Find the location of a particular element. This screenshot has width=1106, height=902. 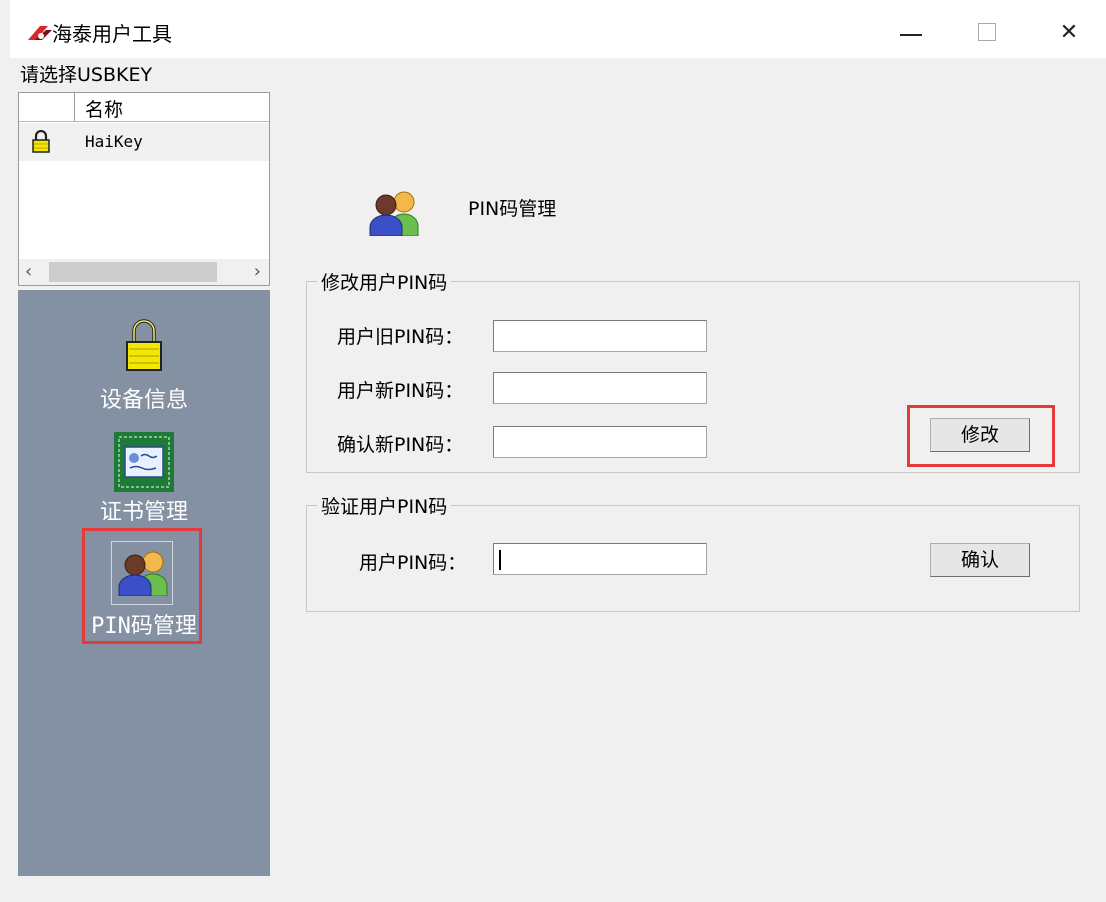

confirm-pin-input is located at coordinates (600, 442).